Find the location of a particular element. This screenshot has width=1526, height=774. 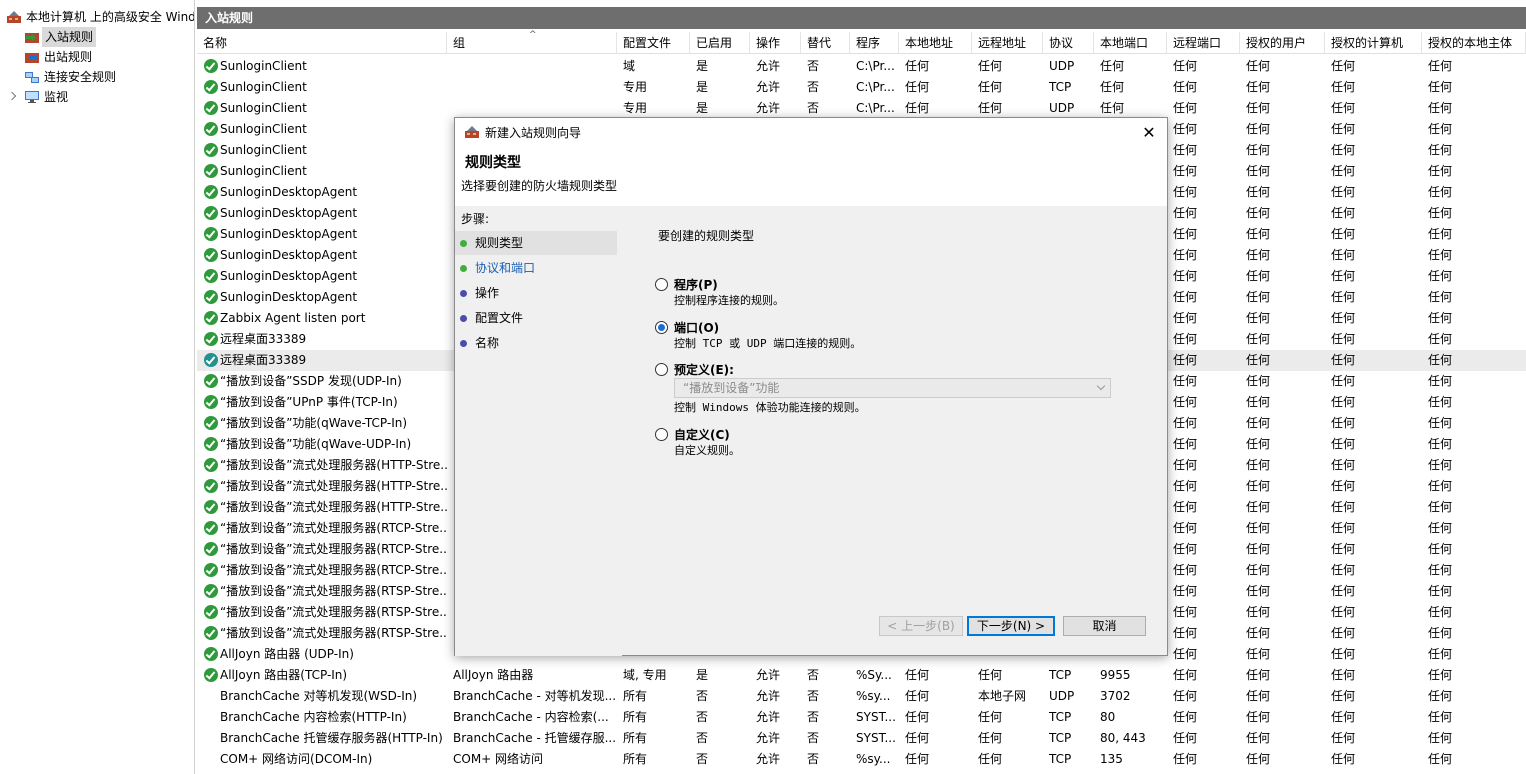

cancel-button: 取消 is located at coordinates (1104, 626).